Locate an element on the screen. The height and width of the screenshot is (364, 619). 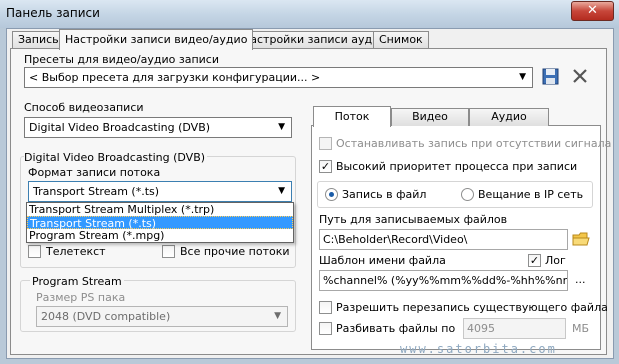
video-method-label: Способ видеозаписи is located at coordinates (84, 107).